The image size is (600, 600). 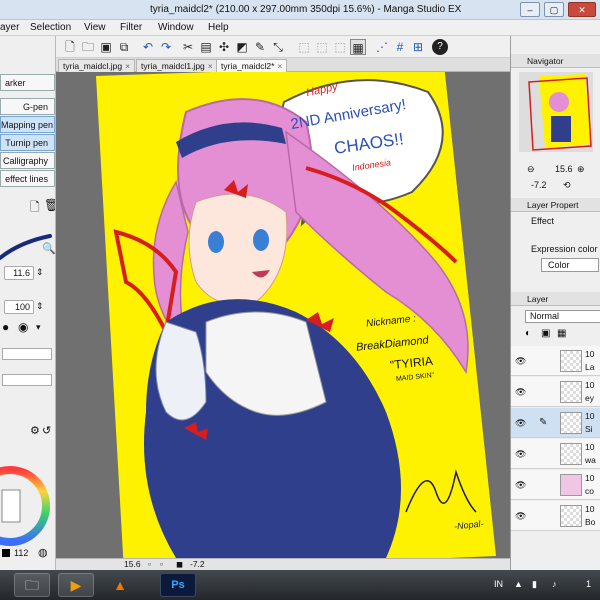 What do you see at coordinates (554, 9) in the screenshot?
I see `maximize-button: ▢` at bounding box center [554, 9].